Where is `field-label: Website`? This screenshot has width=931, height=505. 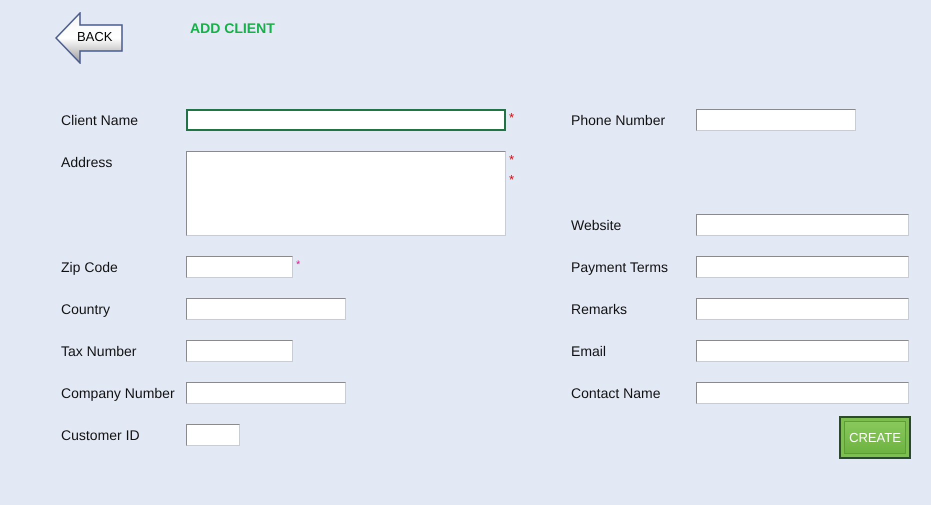
field-label: Website is located at coordinates (596, 225).